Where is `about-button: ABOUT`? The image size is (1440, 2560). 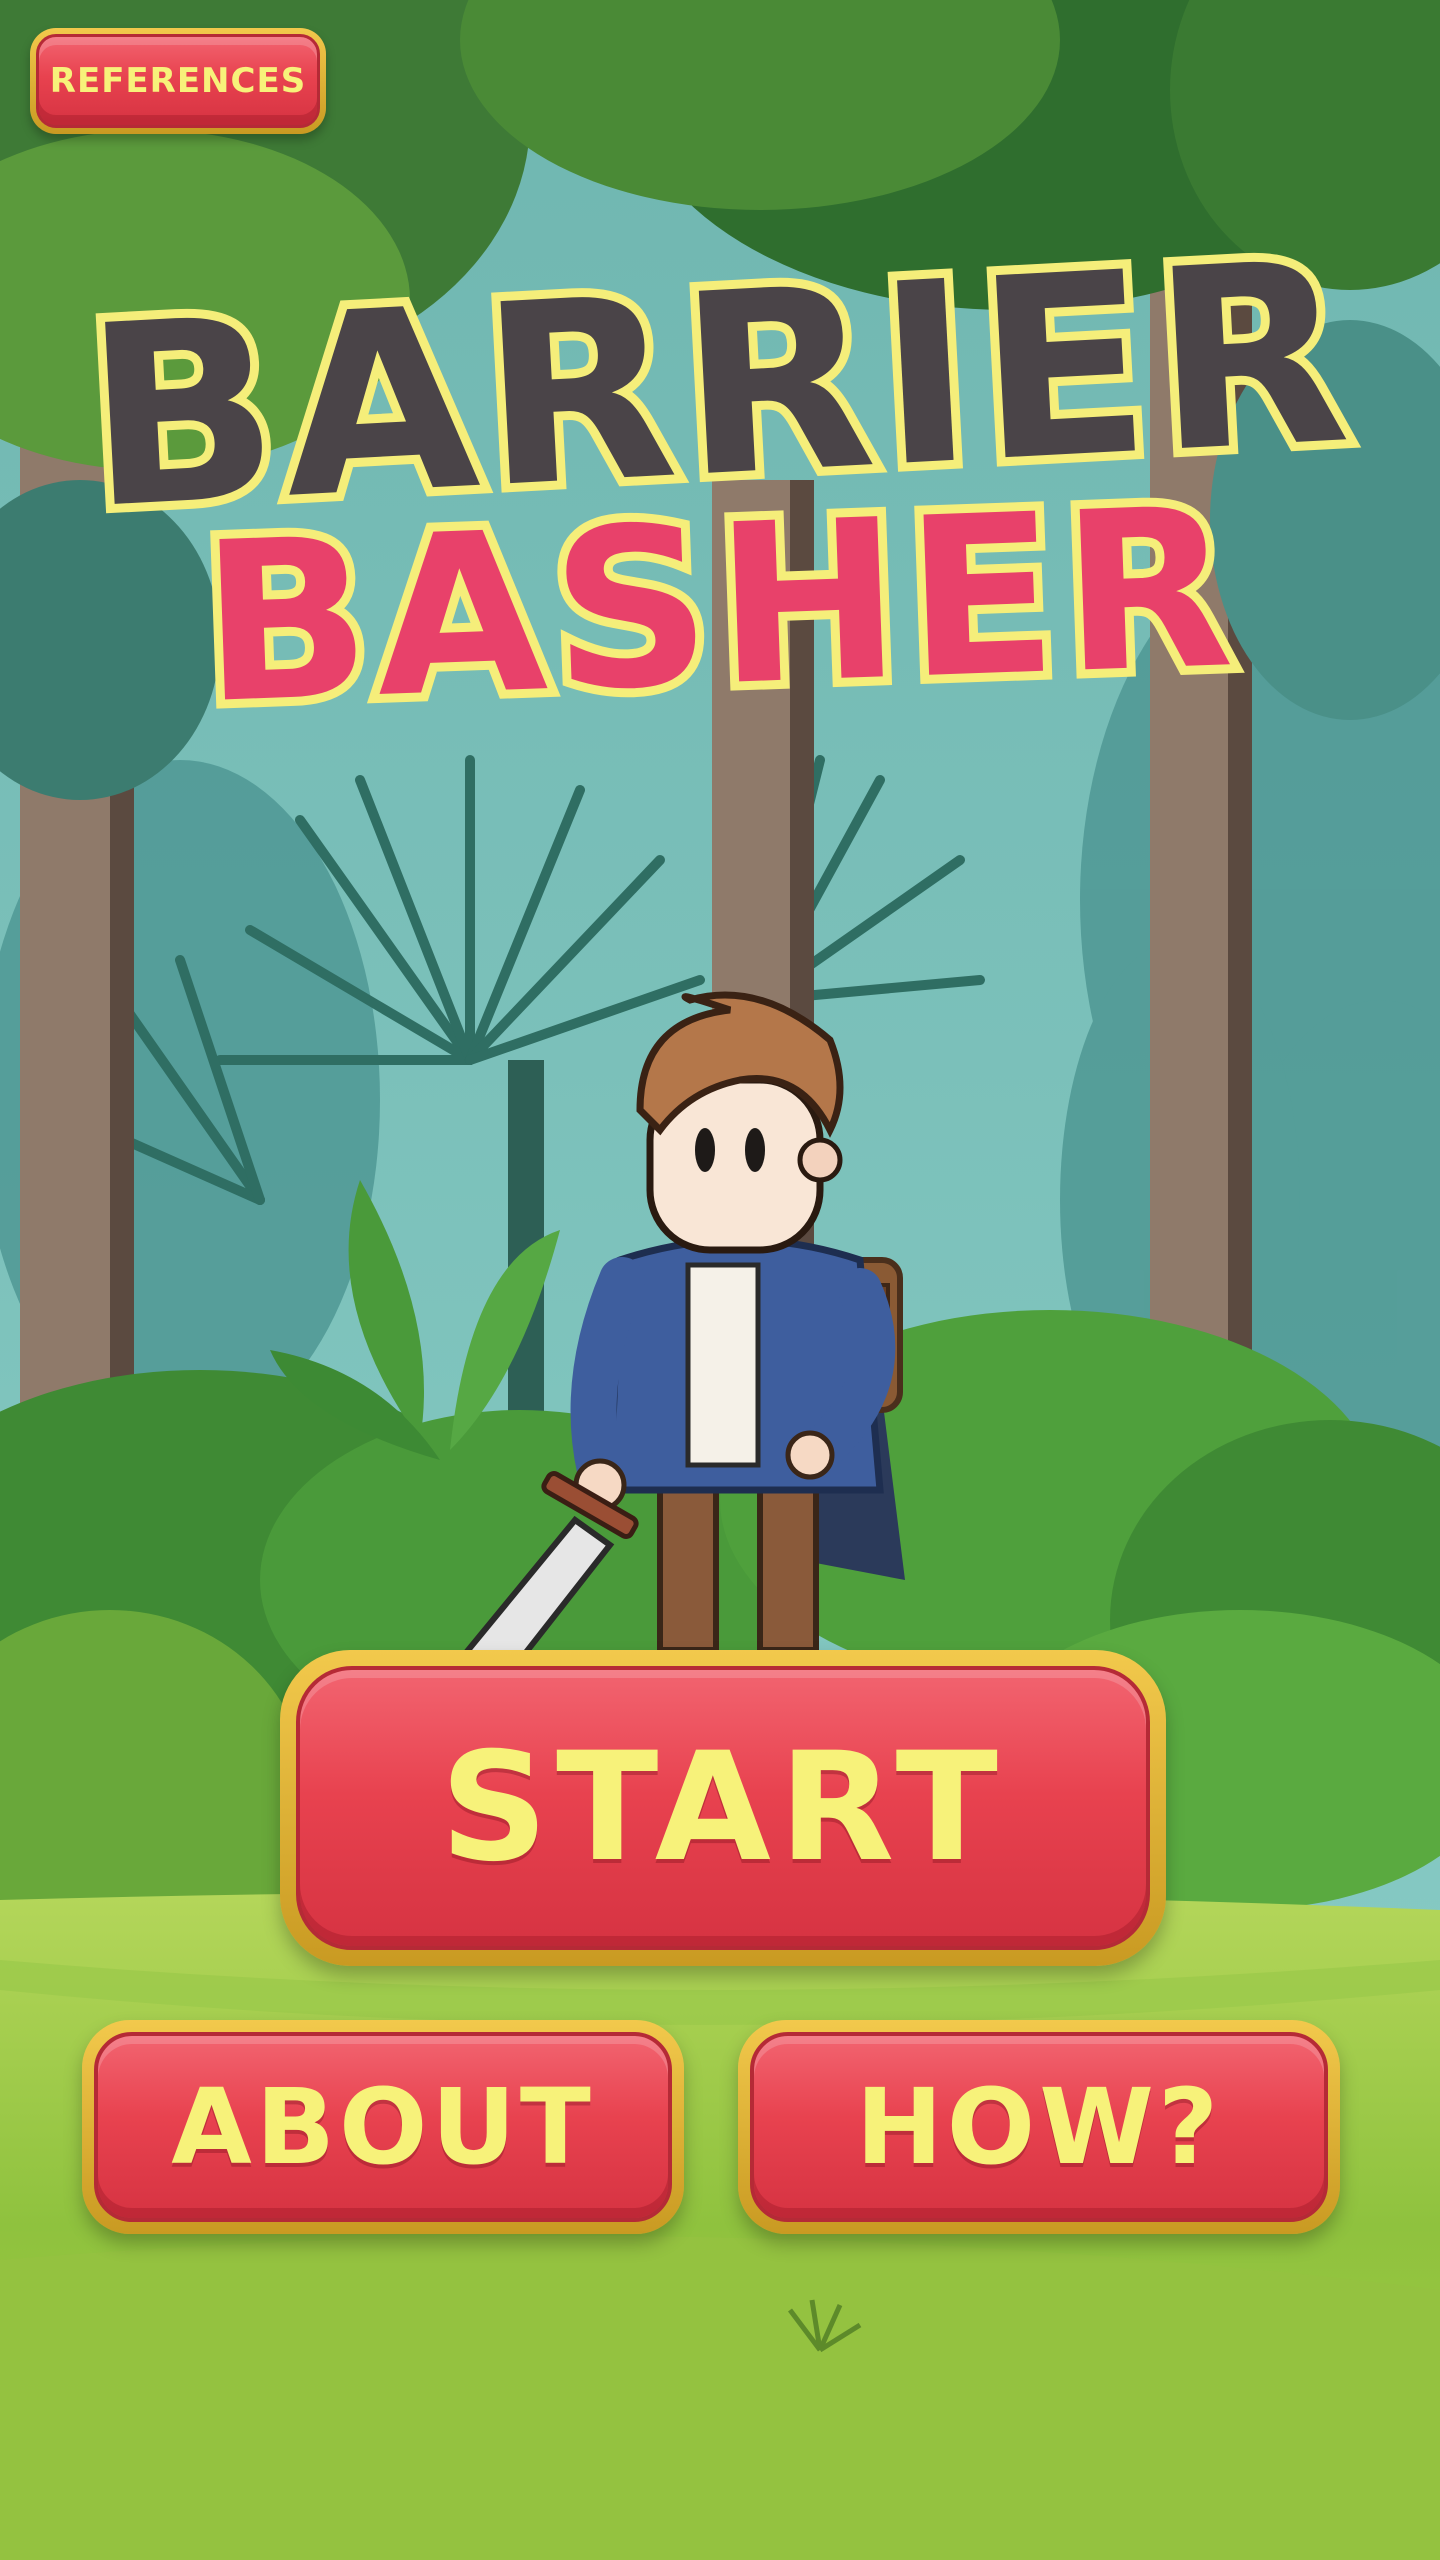 about-button: ABOUT is located at coordinates (383, 2127).